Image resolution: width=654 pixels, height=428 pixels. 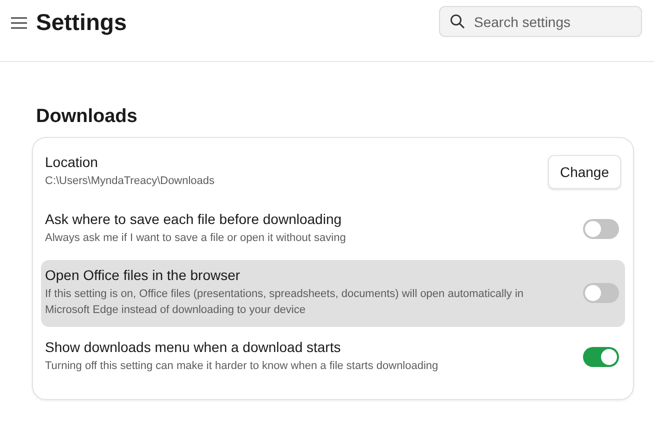 I want to click on setting-description: If this setting is on, Office files (presentations, spreadsheets, documents) will open automatically in Microsoft Edge instead of downloading to your device, so click(x=285, y=302).